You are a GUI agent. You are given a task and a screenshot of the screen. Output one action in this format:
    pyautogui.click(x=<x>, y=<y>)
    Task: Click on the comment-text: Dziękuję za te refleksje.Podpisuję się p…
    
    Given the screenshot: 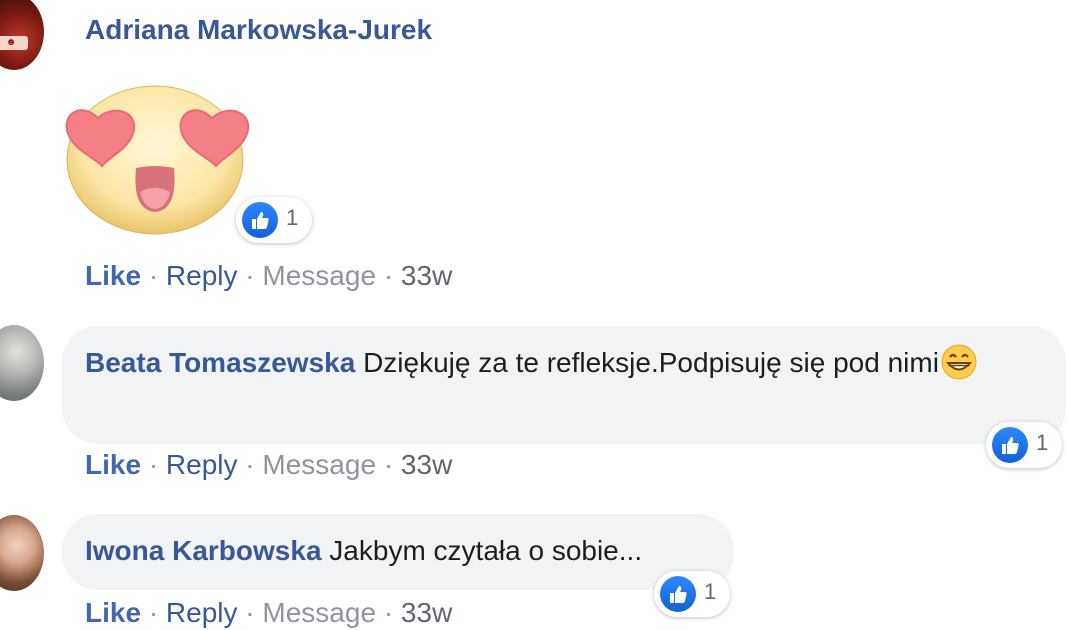 What is the action you would take?
    pyautogui.click(x=651, y=362)
    